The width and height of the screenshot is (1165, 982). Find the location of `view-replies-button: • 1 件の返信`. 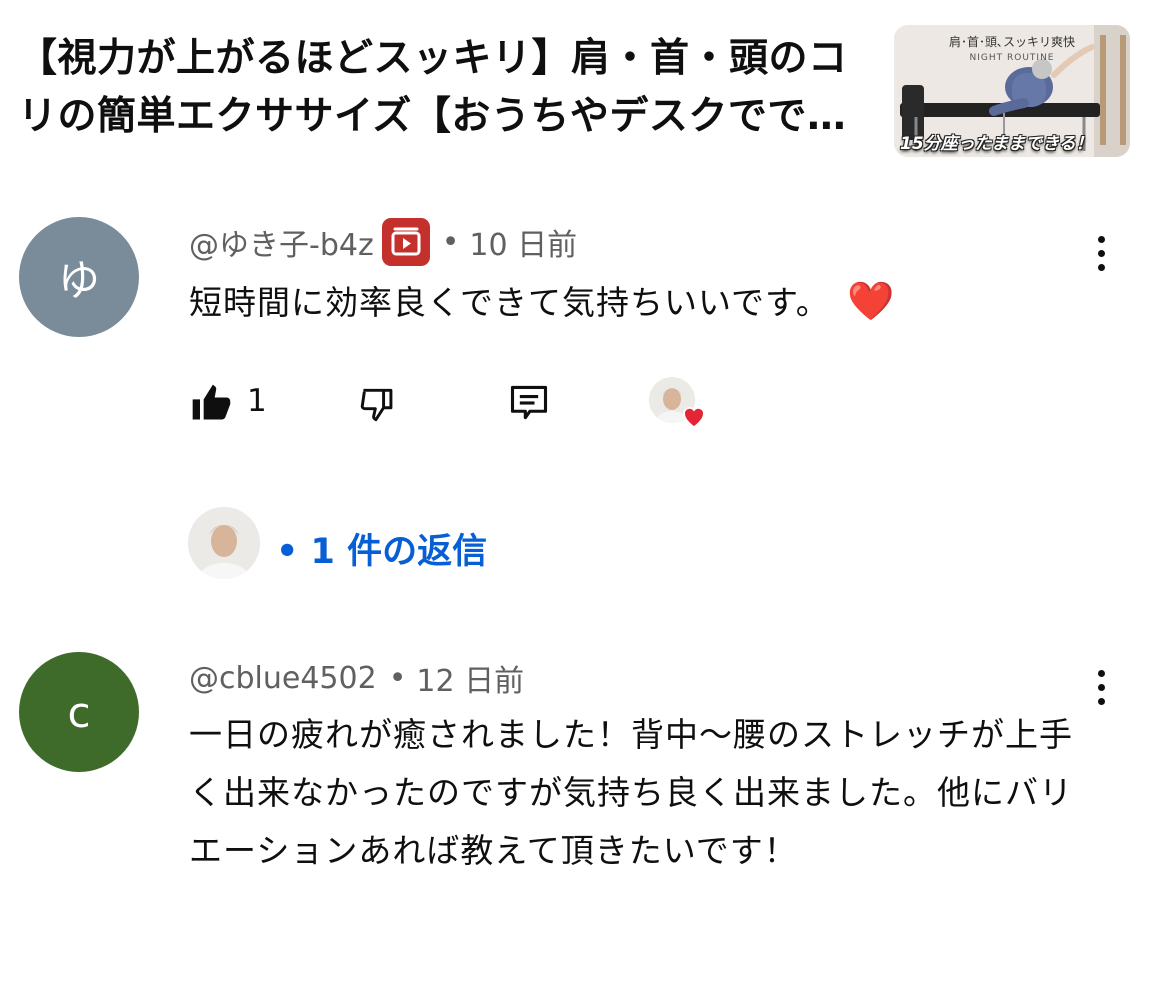

view-replies-button: • 1 件の返信 is located at coordinates (351, 544).